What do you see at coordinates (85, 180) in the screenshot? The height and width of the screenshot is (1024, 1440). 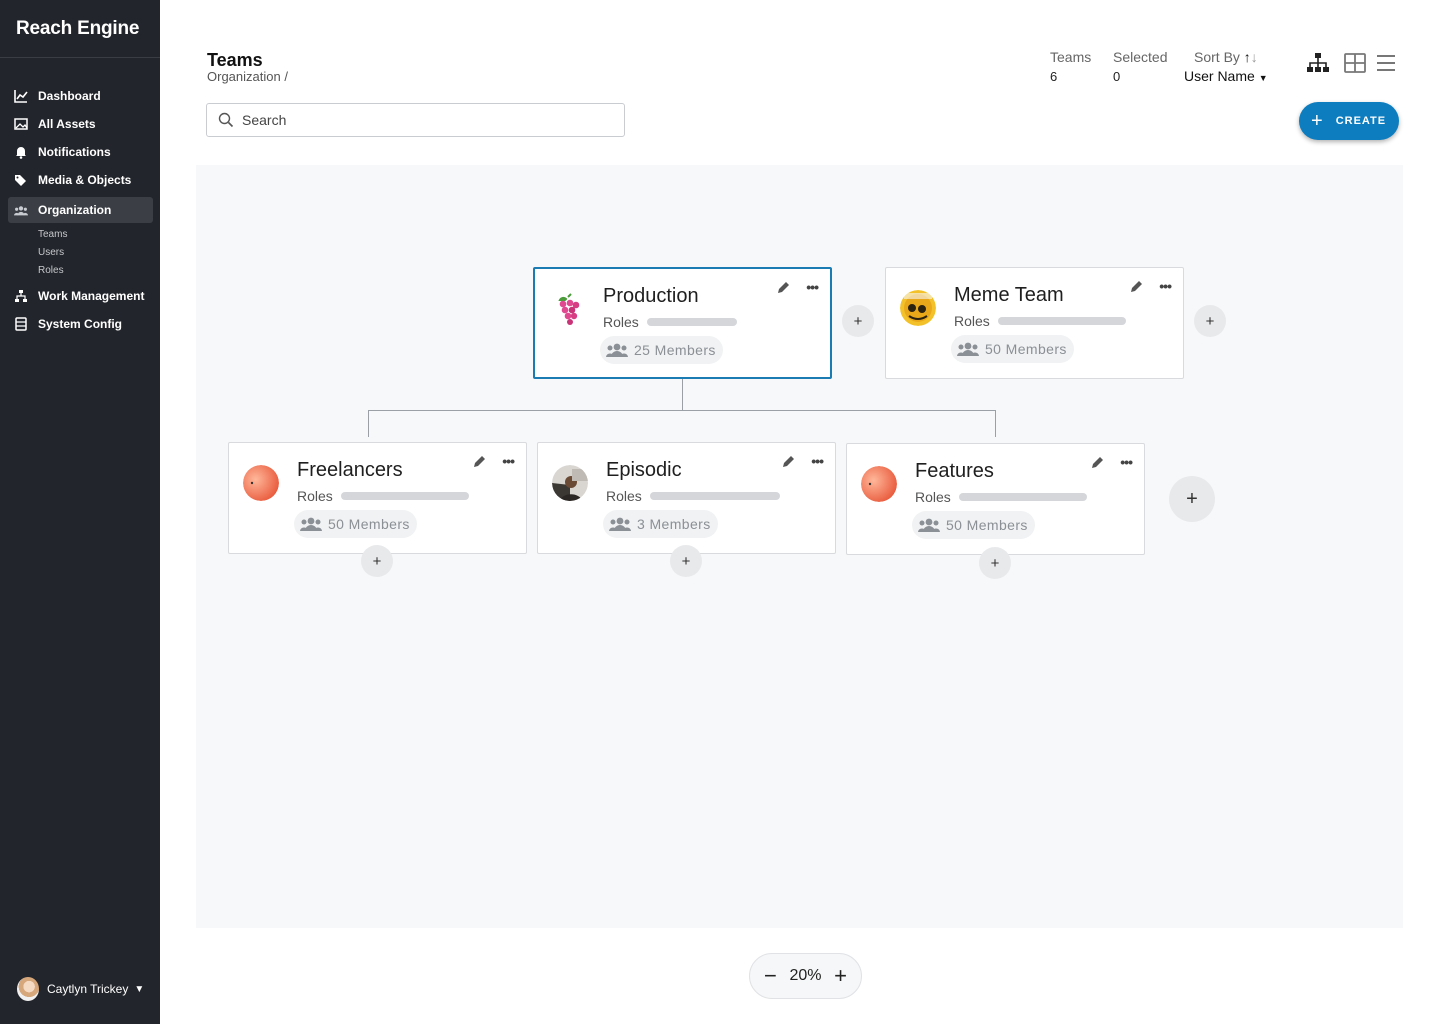 I see `sidebar-item-label: Media & Objects` at bounding box center [85, 180].